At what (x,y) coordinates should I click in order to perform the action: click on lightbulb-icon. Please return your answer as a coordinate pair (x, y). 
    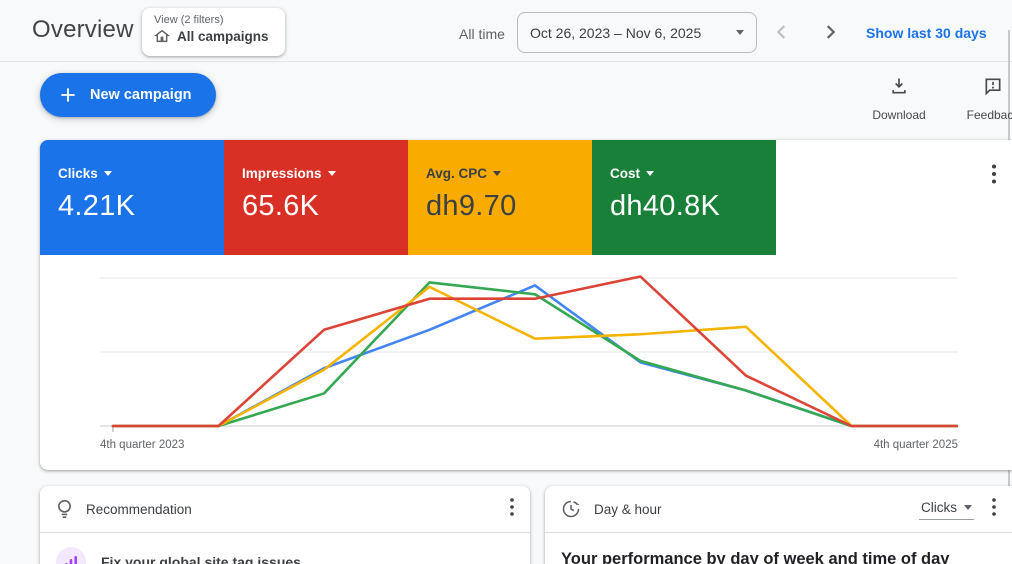
    Looking at the image, I should click on (64, 509).